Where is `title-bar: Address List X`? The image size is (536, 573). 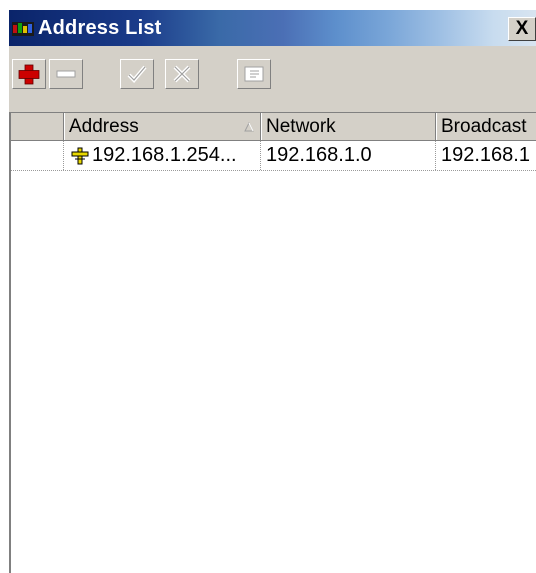
title-bar: Address List X is located at coordinates (272, 28).